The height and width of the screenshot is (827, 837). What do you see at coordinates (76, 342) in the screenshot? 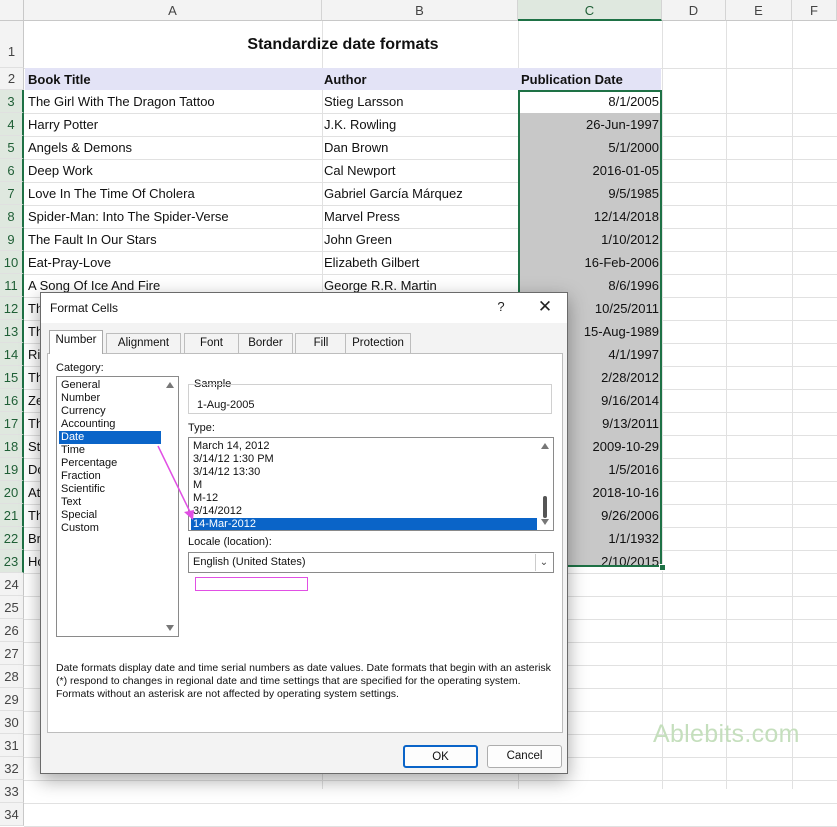
I see `tab-number: Number` at bounding box center [76, 342].